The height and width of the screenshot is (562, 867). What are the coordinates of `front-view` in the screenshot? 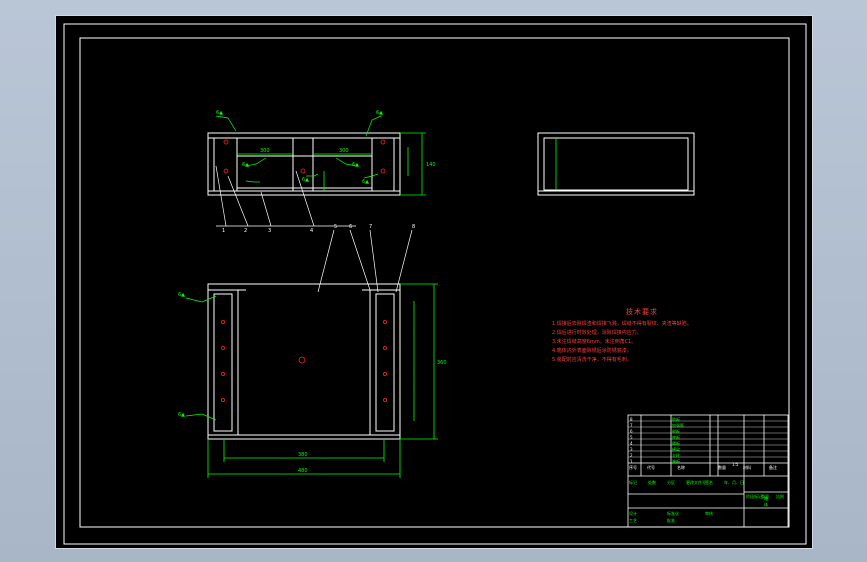 It's located at (304, 164).